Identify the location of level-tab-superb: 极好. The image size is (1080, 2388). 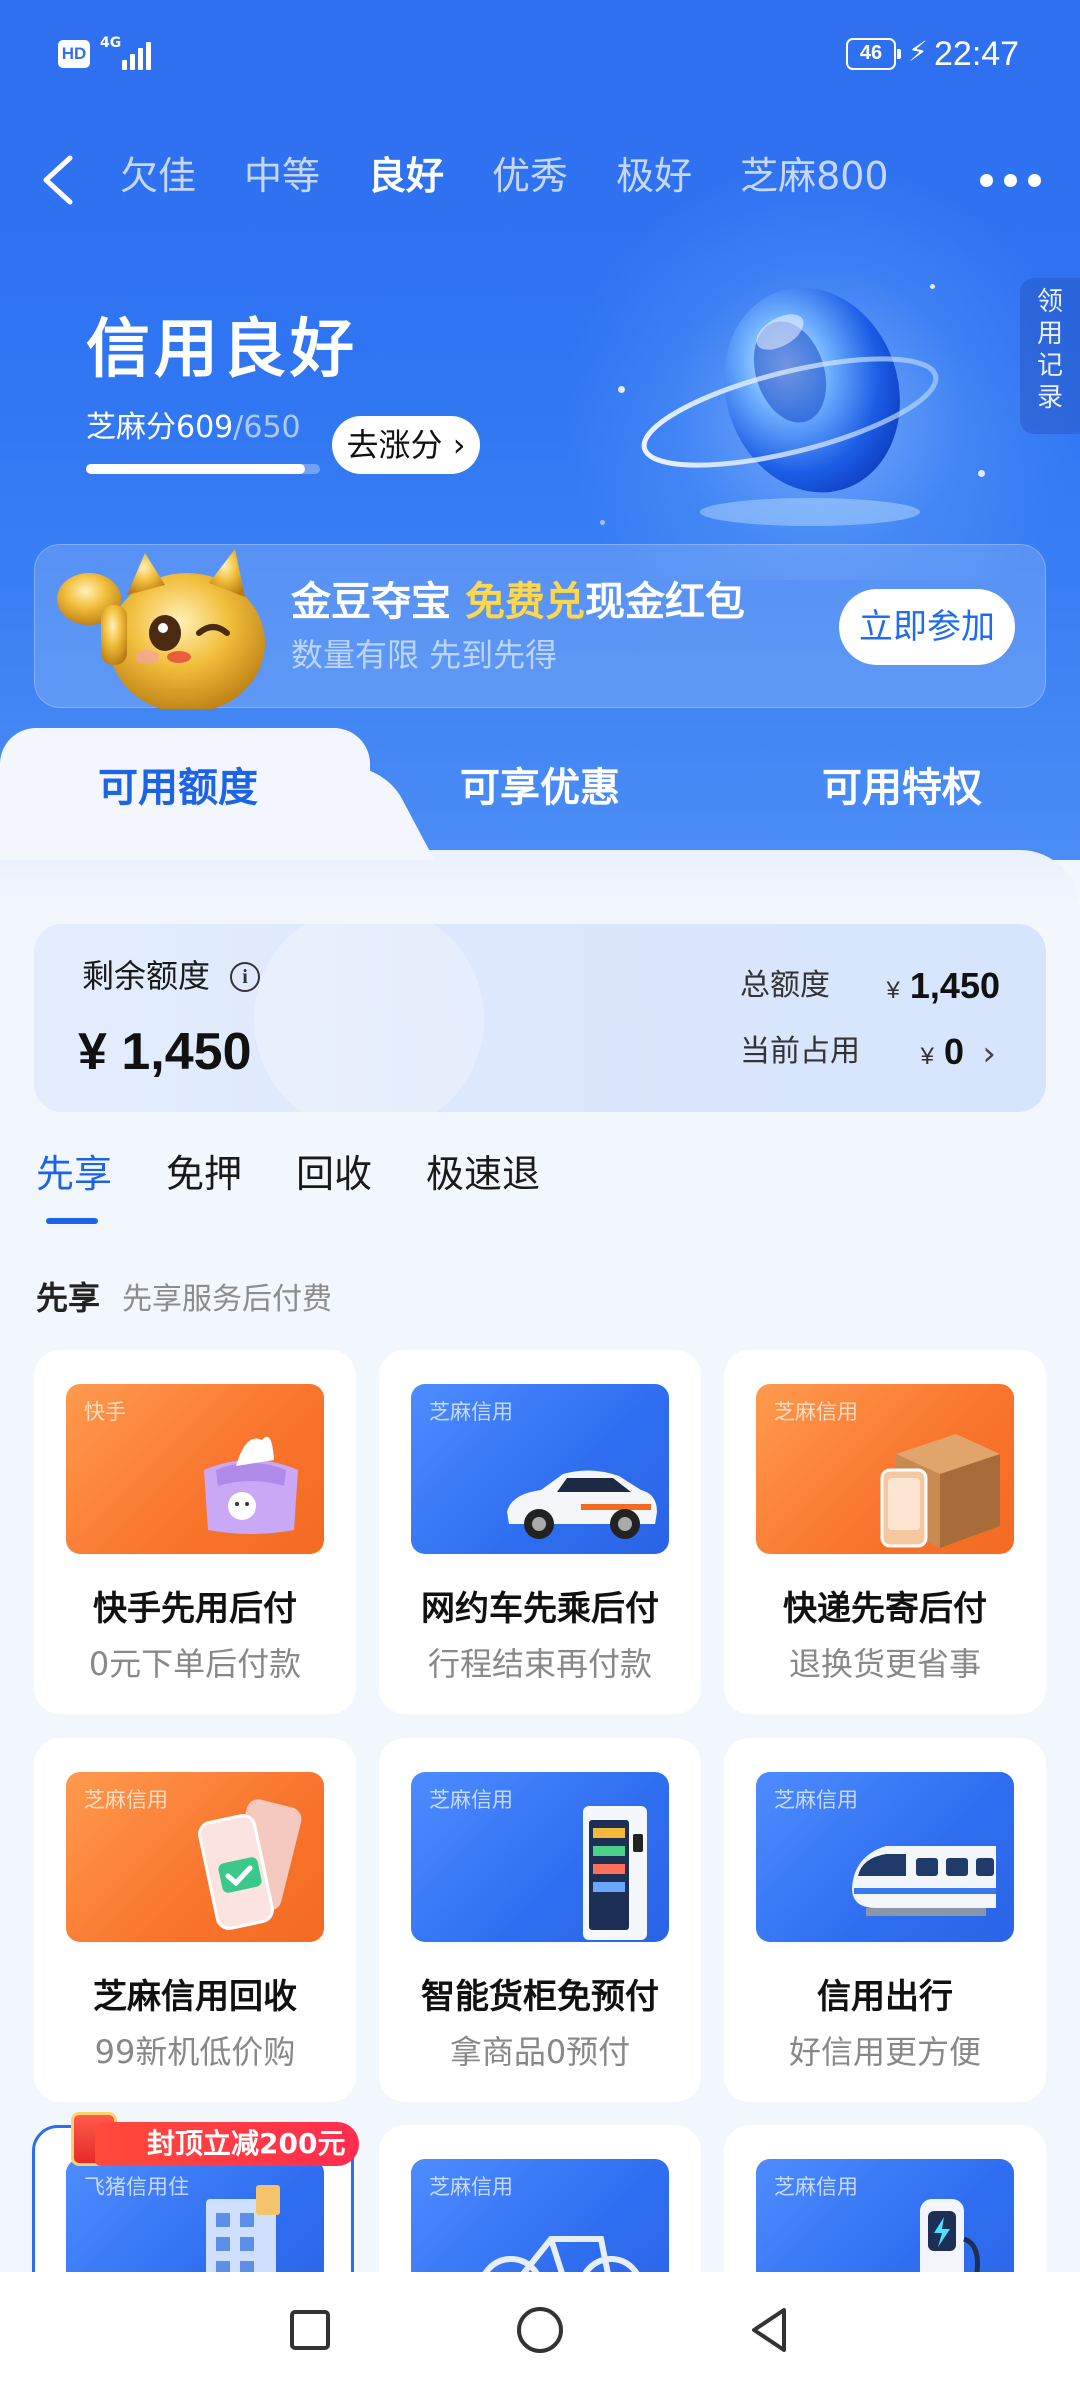
(654, 178).